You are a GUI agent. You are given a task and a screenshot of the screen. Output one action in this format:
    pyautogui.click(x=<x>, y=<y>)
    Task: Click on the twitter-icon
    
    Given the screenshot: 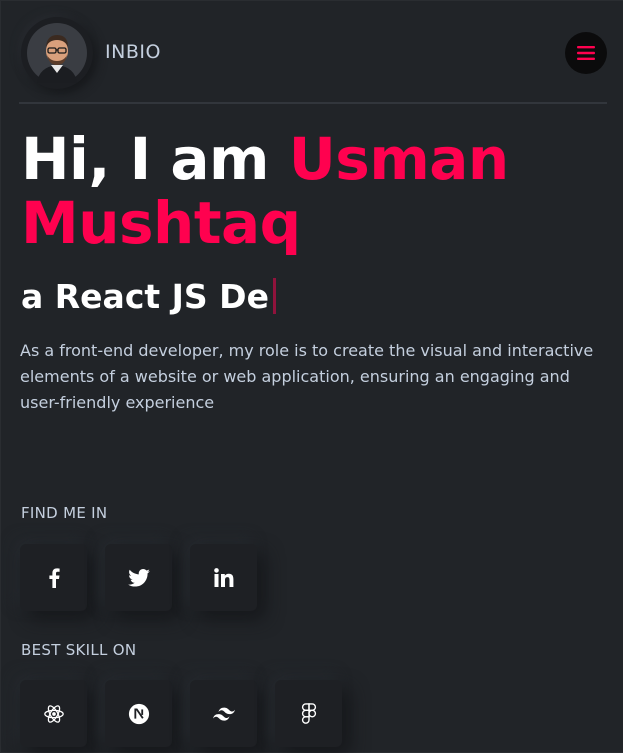 What is the action you would take?
    pyautogui.click(x=138, y=577)
    